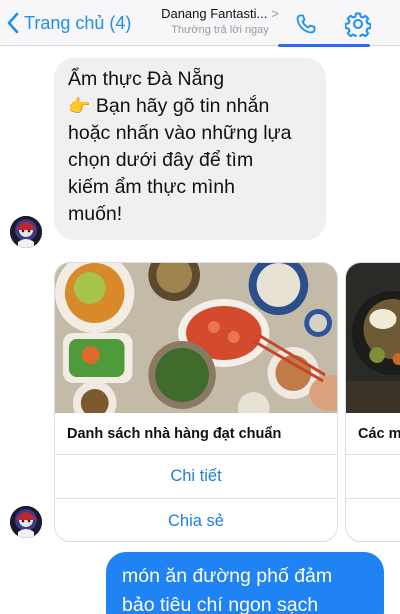 The width and height of the screenshot is (400, 614). I want to click on carousel-card: Các m, so click(372, 402).